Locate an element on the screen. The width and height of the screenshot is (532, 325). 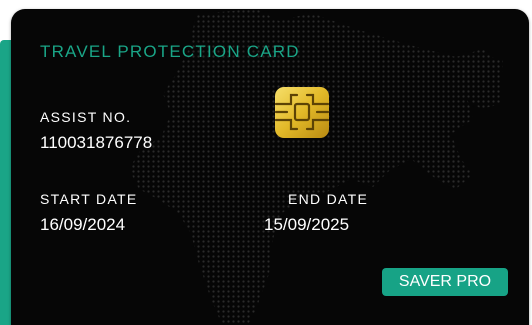
assist-number-label: ASSIST NO. is located at coordinates (86, 117).